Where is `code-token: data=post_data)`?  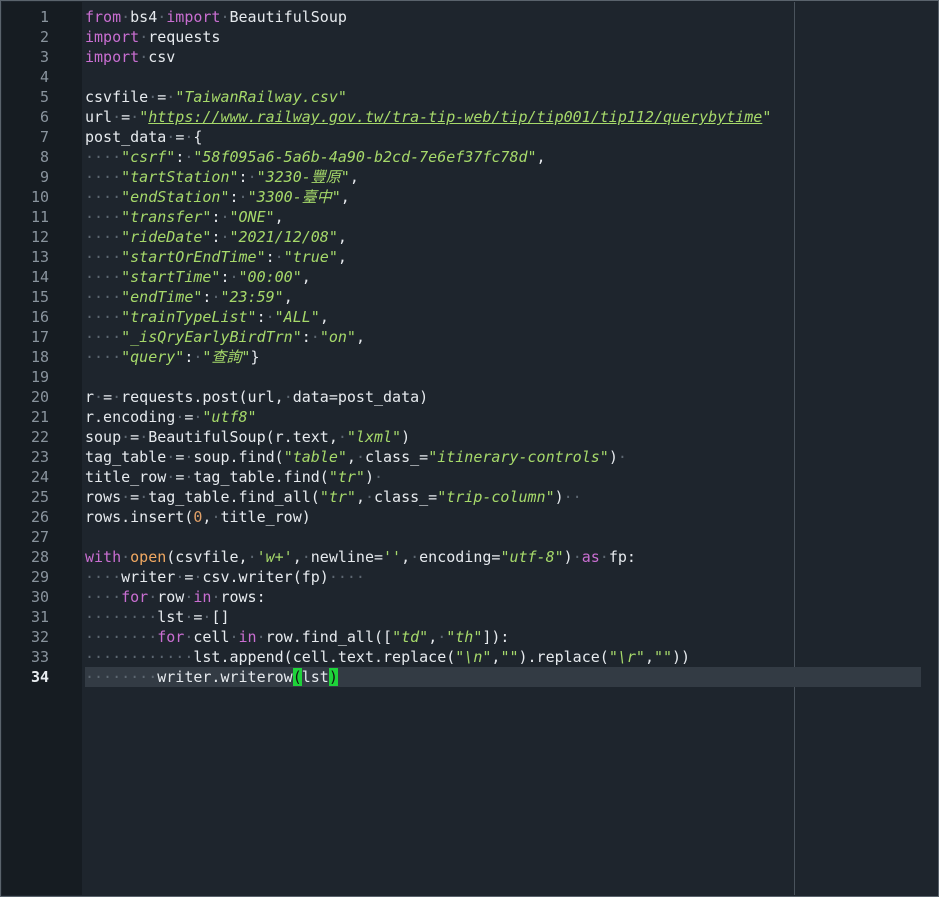 code-token: data=post_data) is located at coordinates (360, 397).